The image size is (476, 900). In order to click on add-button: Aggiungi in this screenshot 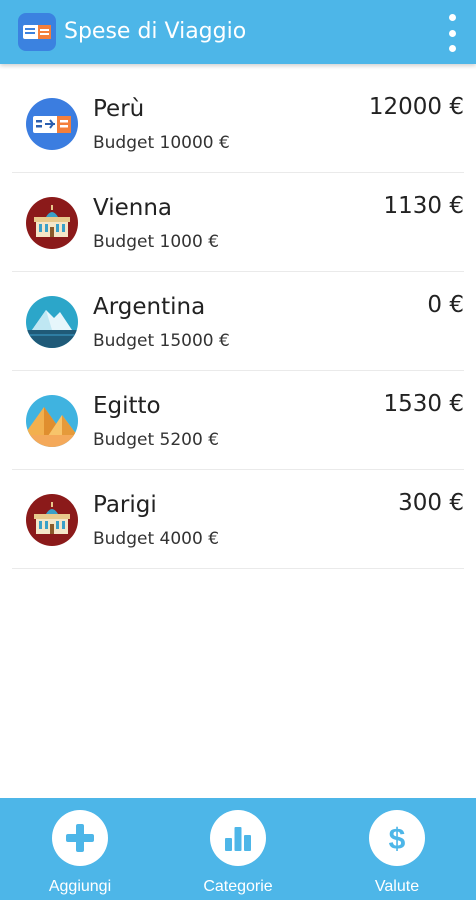, I will do `click(80, 853)`.